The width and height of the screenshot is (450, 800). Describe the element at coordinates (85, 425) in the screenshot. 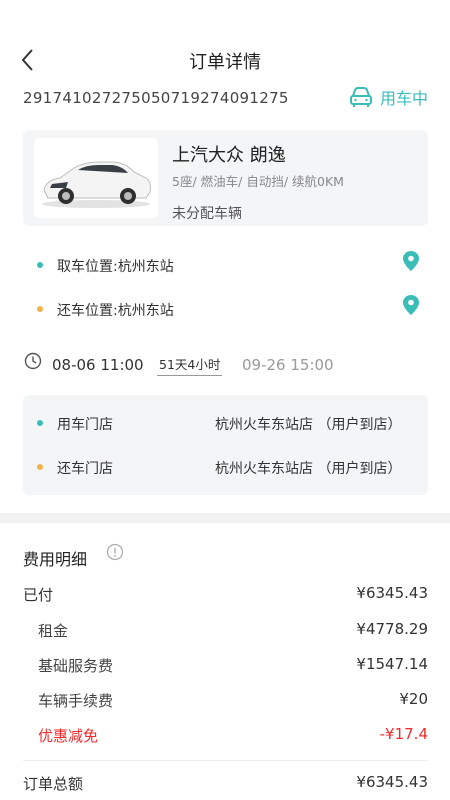

I see `use-store-label: 用车门店` at that location.